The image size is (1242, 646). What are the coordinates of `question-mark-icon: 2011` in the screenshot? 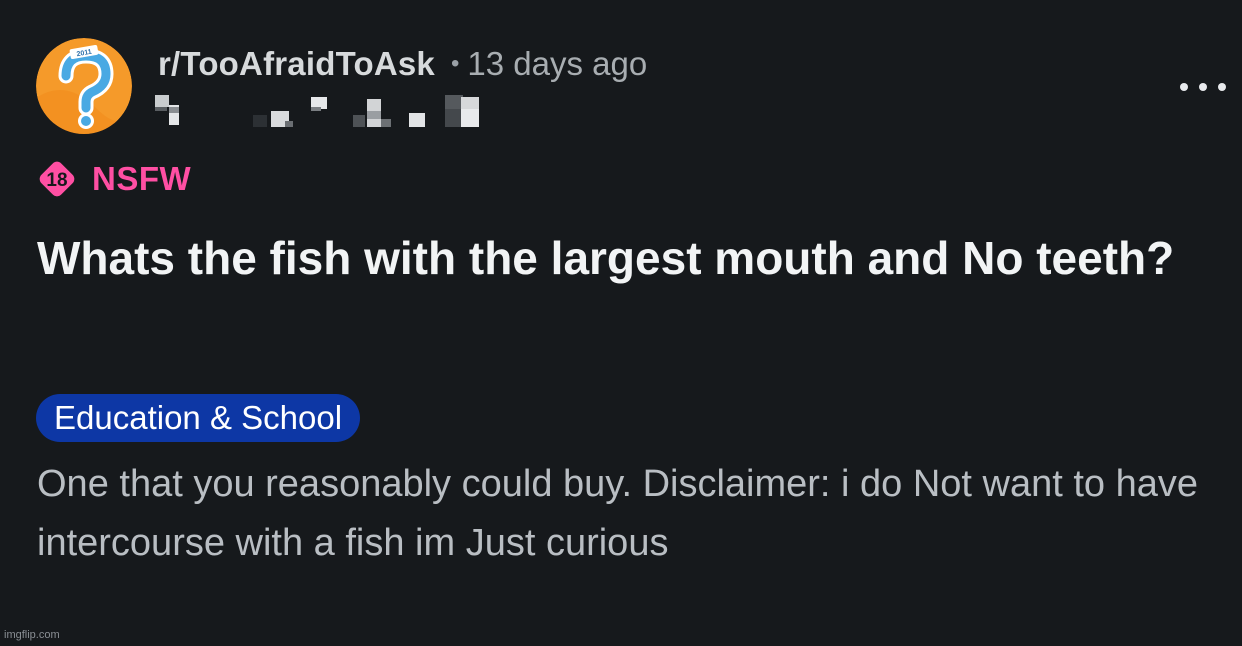 It's located at (84, 86).